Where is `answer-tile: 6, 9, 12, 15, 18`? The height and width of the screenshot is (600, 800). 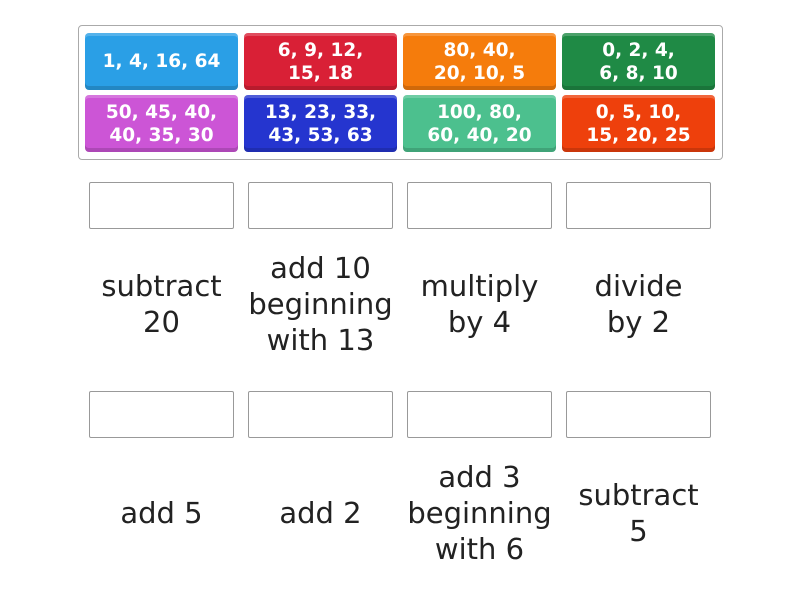
answer-tile: 6, 9, 12, 15, 18 is located at coordinates (320, 61).